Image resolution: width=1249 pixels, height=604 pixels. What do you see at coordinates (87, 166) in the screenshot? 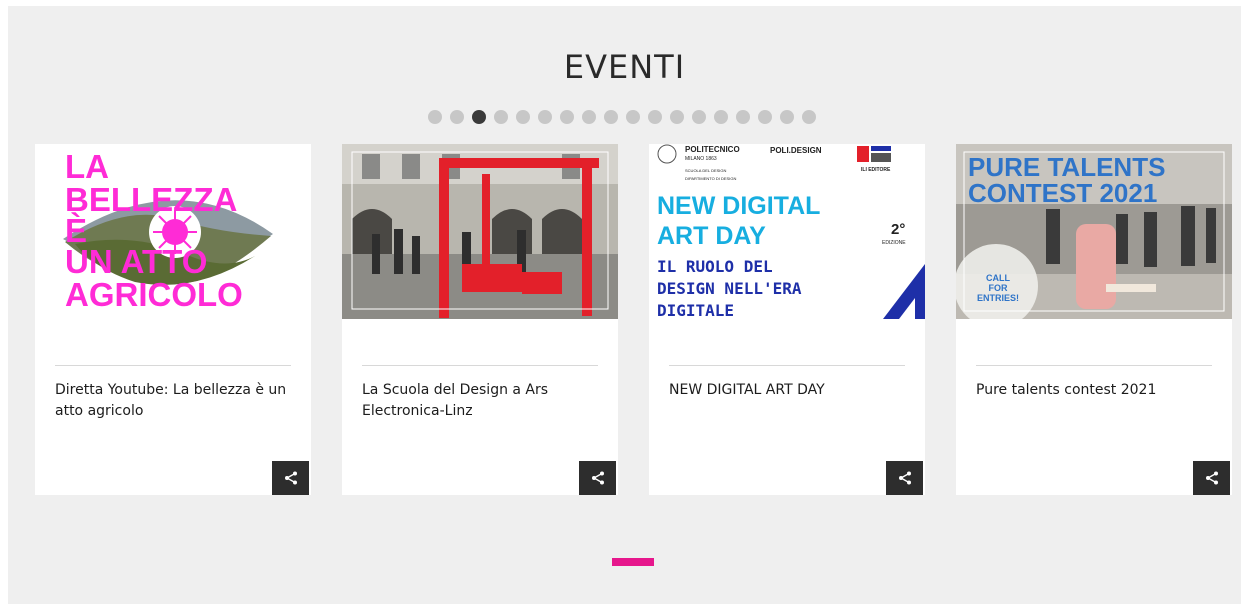
I see `image-text-line: LA` at bounding box center [87, 166].